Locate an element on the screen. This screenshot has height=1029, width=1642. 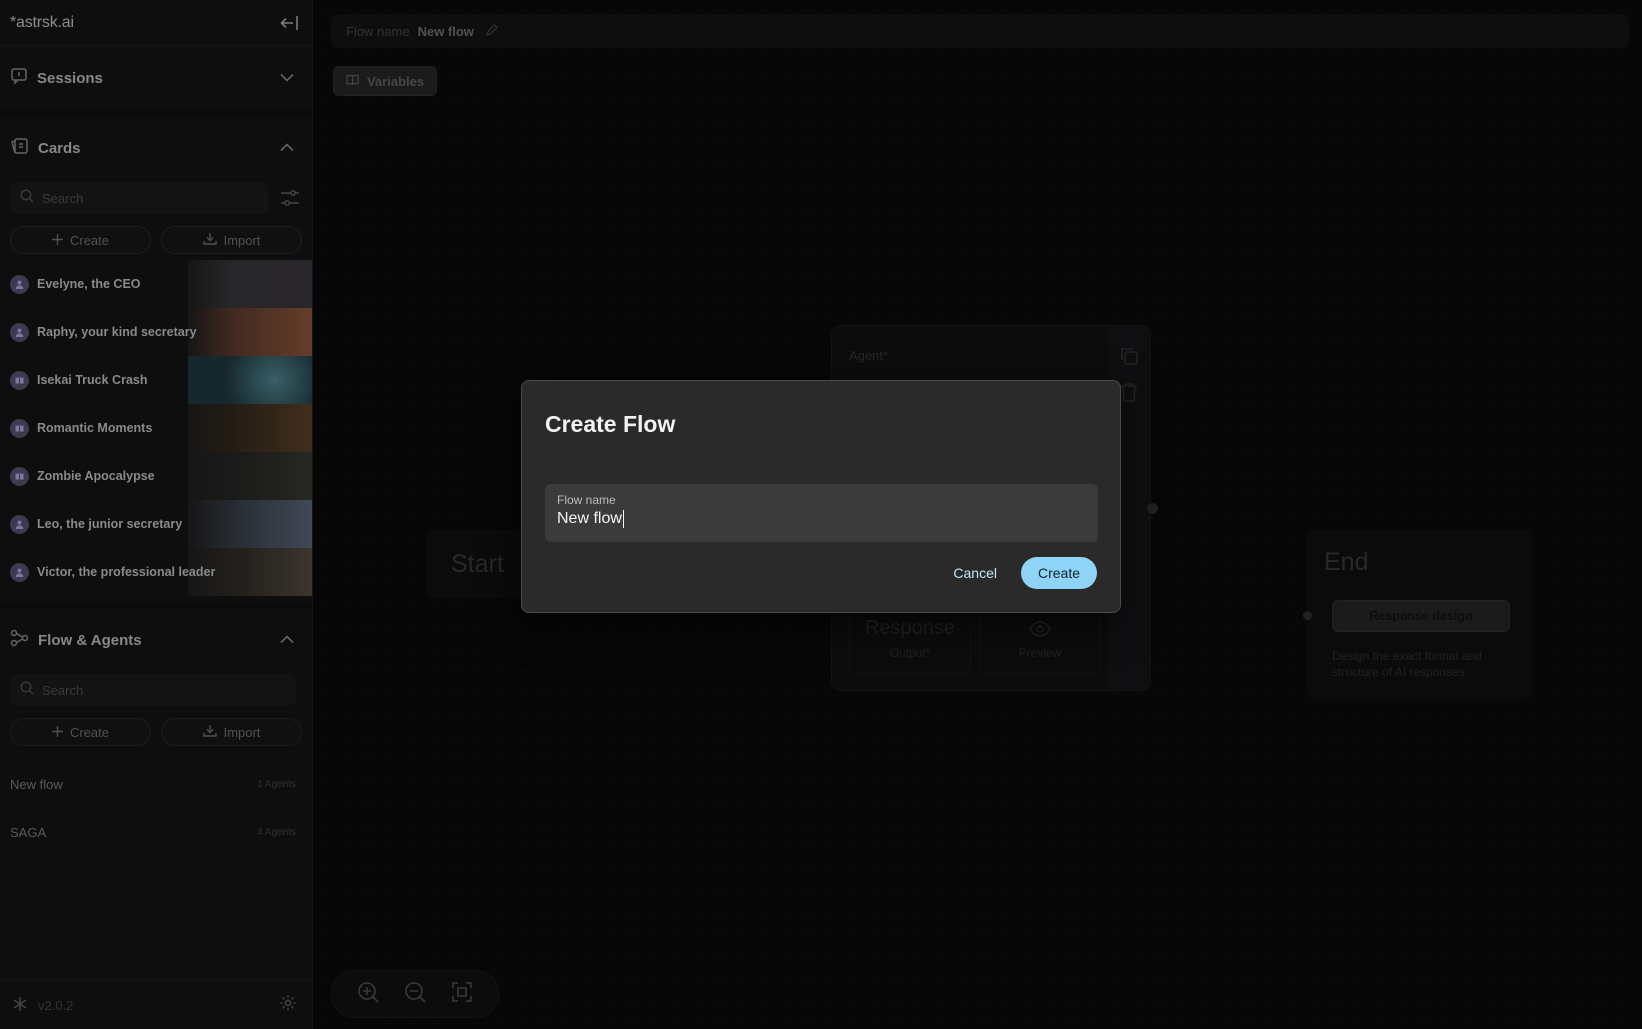
flow-name-field-label: Flow name is located at coordinates (586, 500).